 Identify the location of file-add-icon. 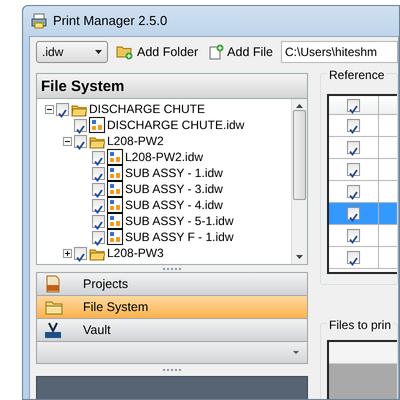
(216, 52).